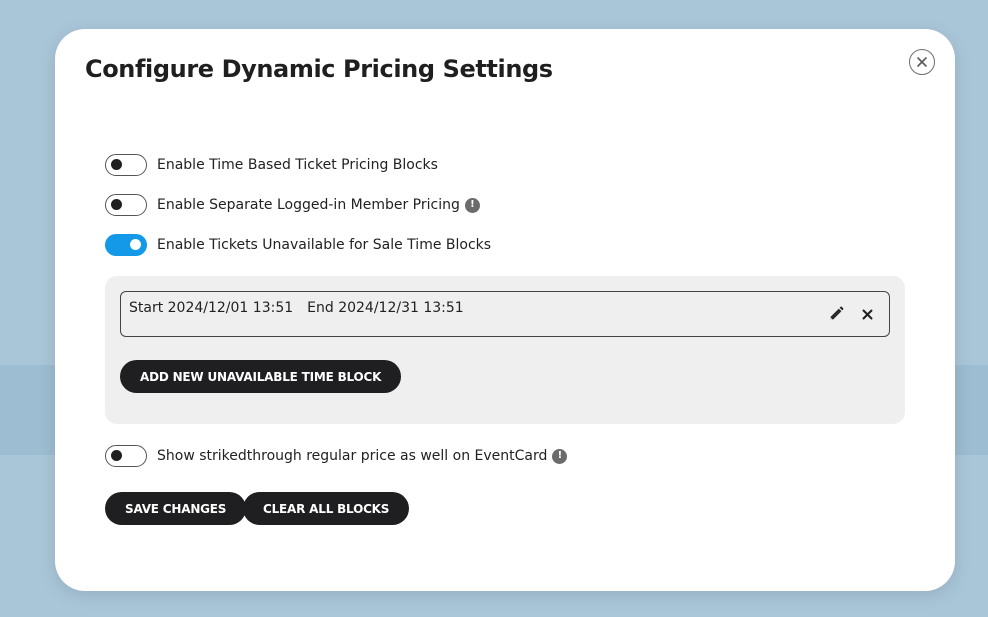 This screenshot has width=988, height=617. I want to click on time-block-end: End 2024/12/31 13:51, so click(385, 308).